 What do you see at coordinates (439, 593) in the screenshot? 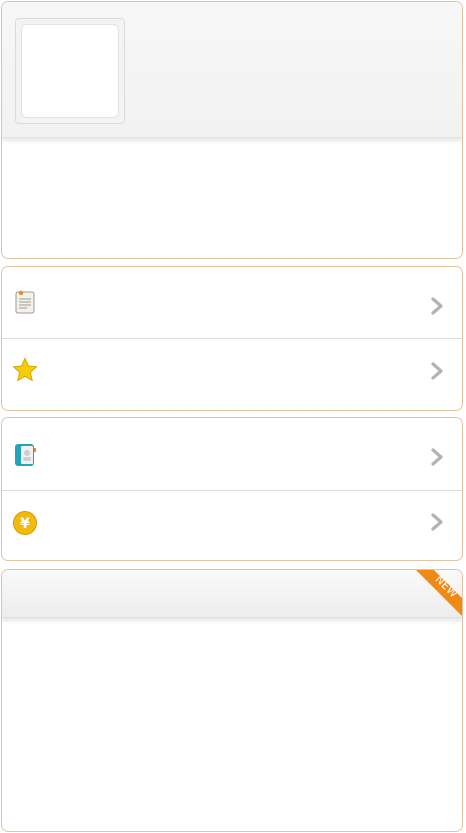
I see `new-badge: NEW` at bounding box center [439, 593].